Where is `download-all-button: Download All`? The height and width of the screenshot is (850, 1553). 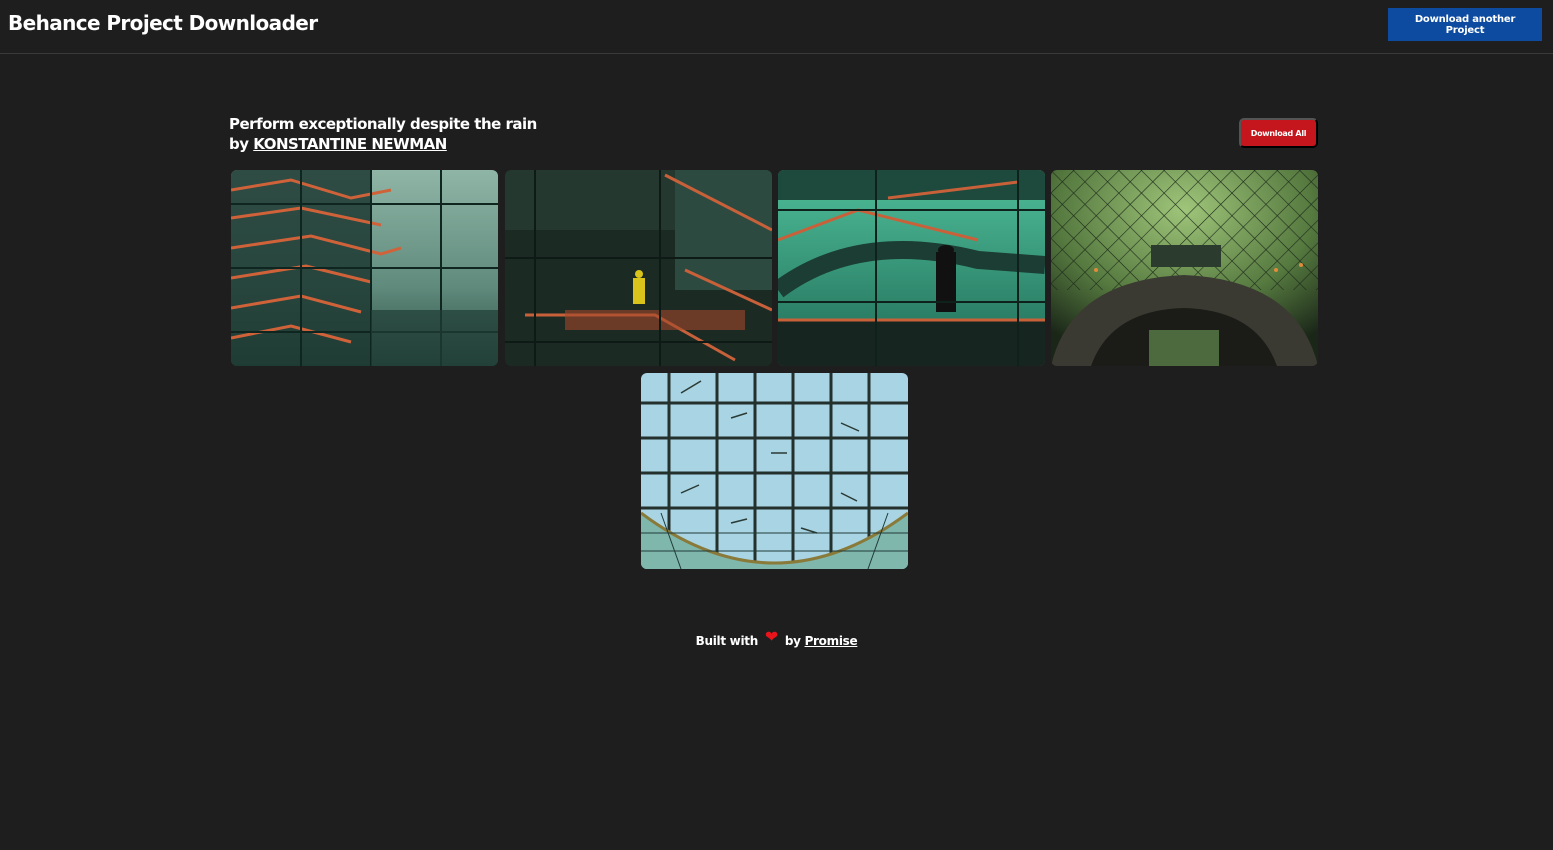 download-all-button: Download All is located at coordinates (1278, 133).